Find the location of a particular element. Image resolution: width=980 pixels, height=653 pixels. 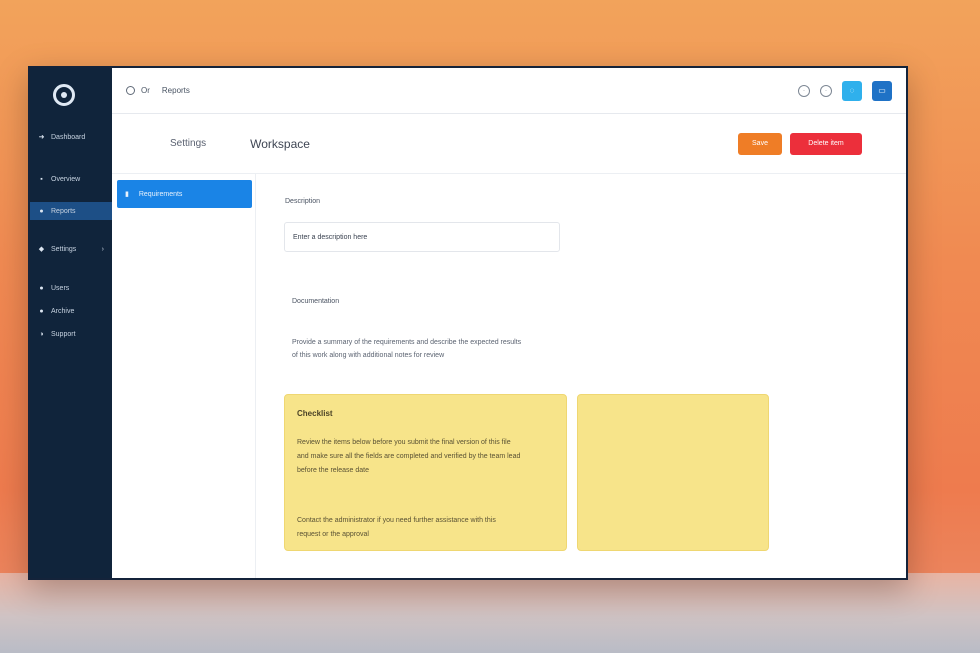

sidebar-item-label: Users is located at coordinates (60, 288).